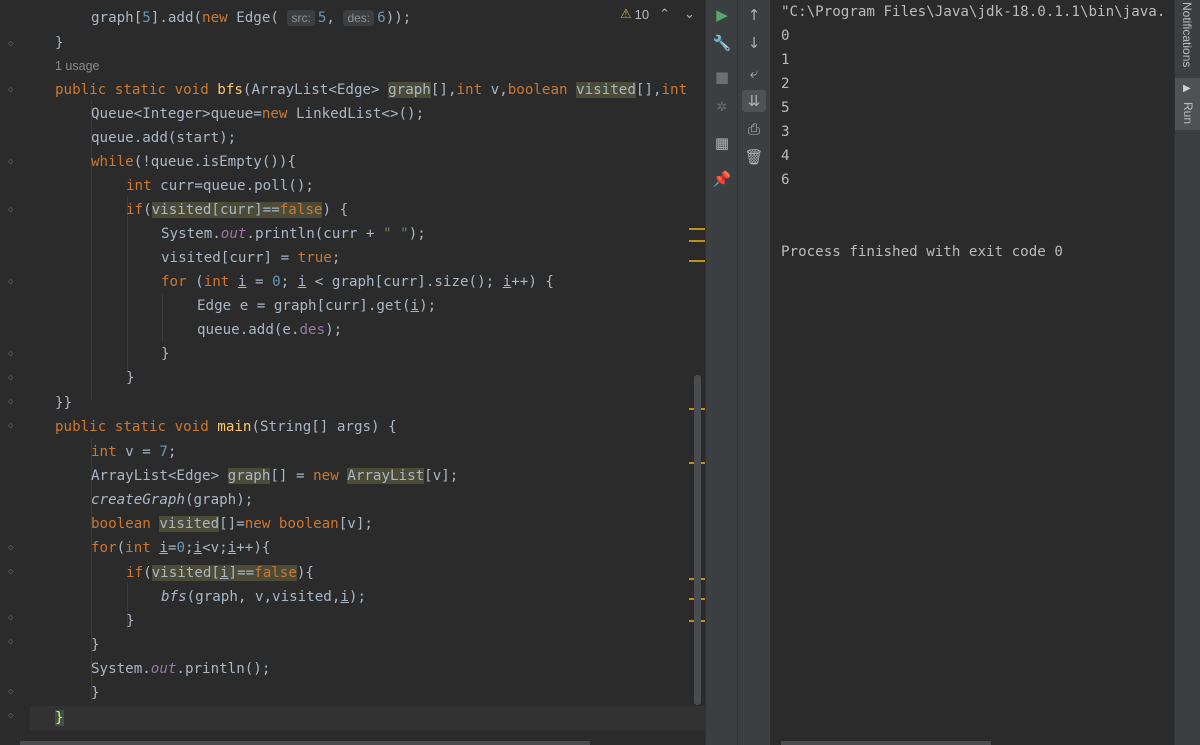 The image size is (1200, 745). Describe the element at coordinates (220, 186) in the screenshot. I see `code-line: int curr=queue.poll();` at that location.